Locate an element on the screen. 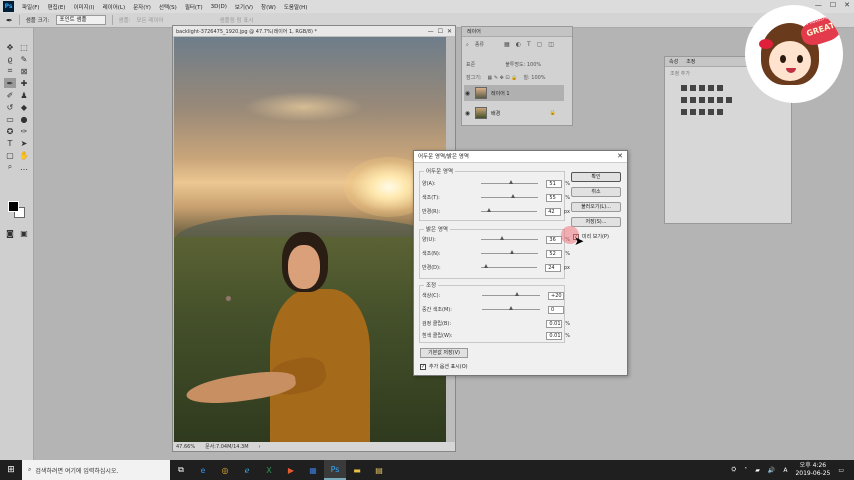 Image resolution: width=854 pixels, height=480 pixels. more-options-checkbox: ✓ is located at coordinates (423, 366).